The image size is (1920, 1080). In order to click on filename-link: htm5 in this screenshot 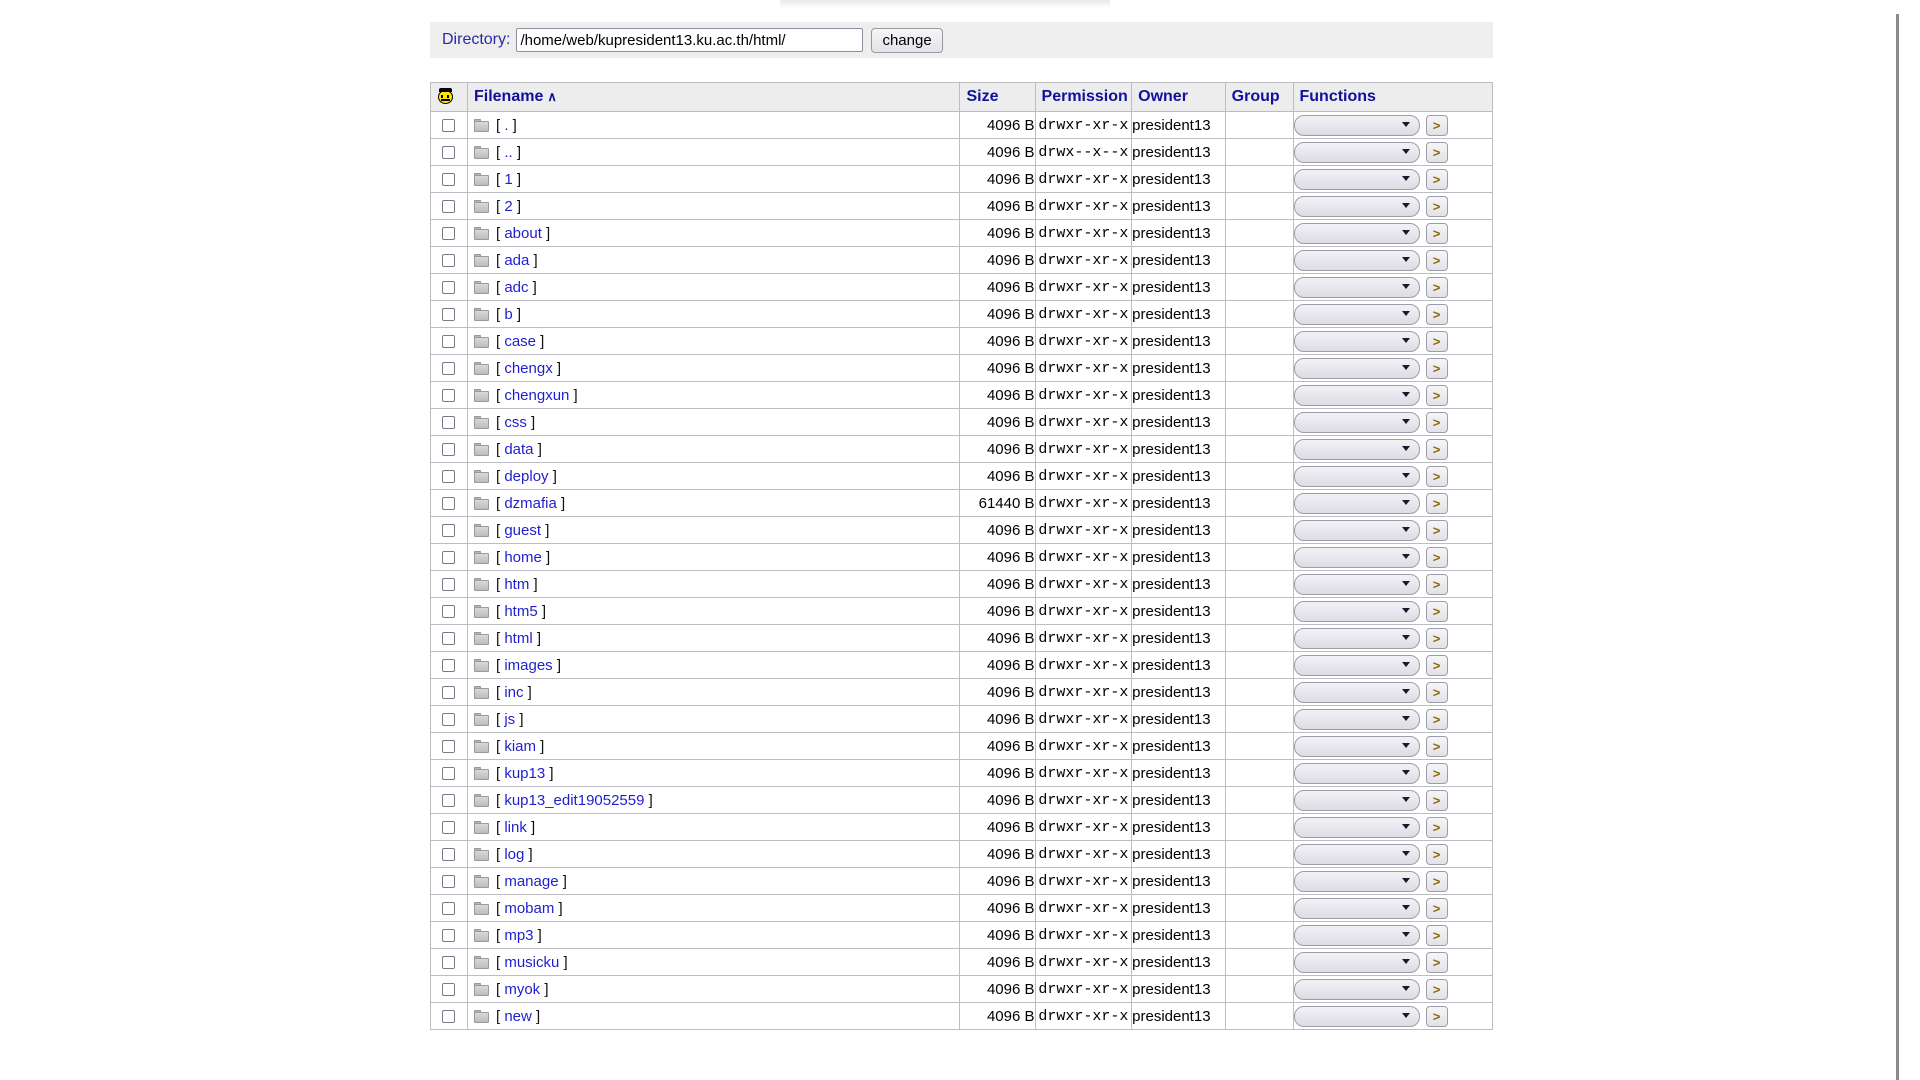, I will do `click(520, 611)`.